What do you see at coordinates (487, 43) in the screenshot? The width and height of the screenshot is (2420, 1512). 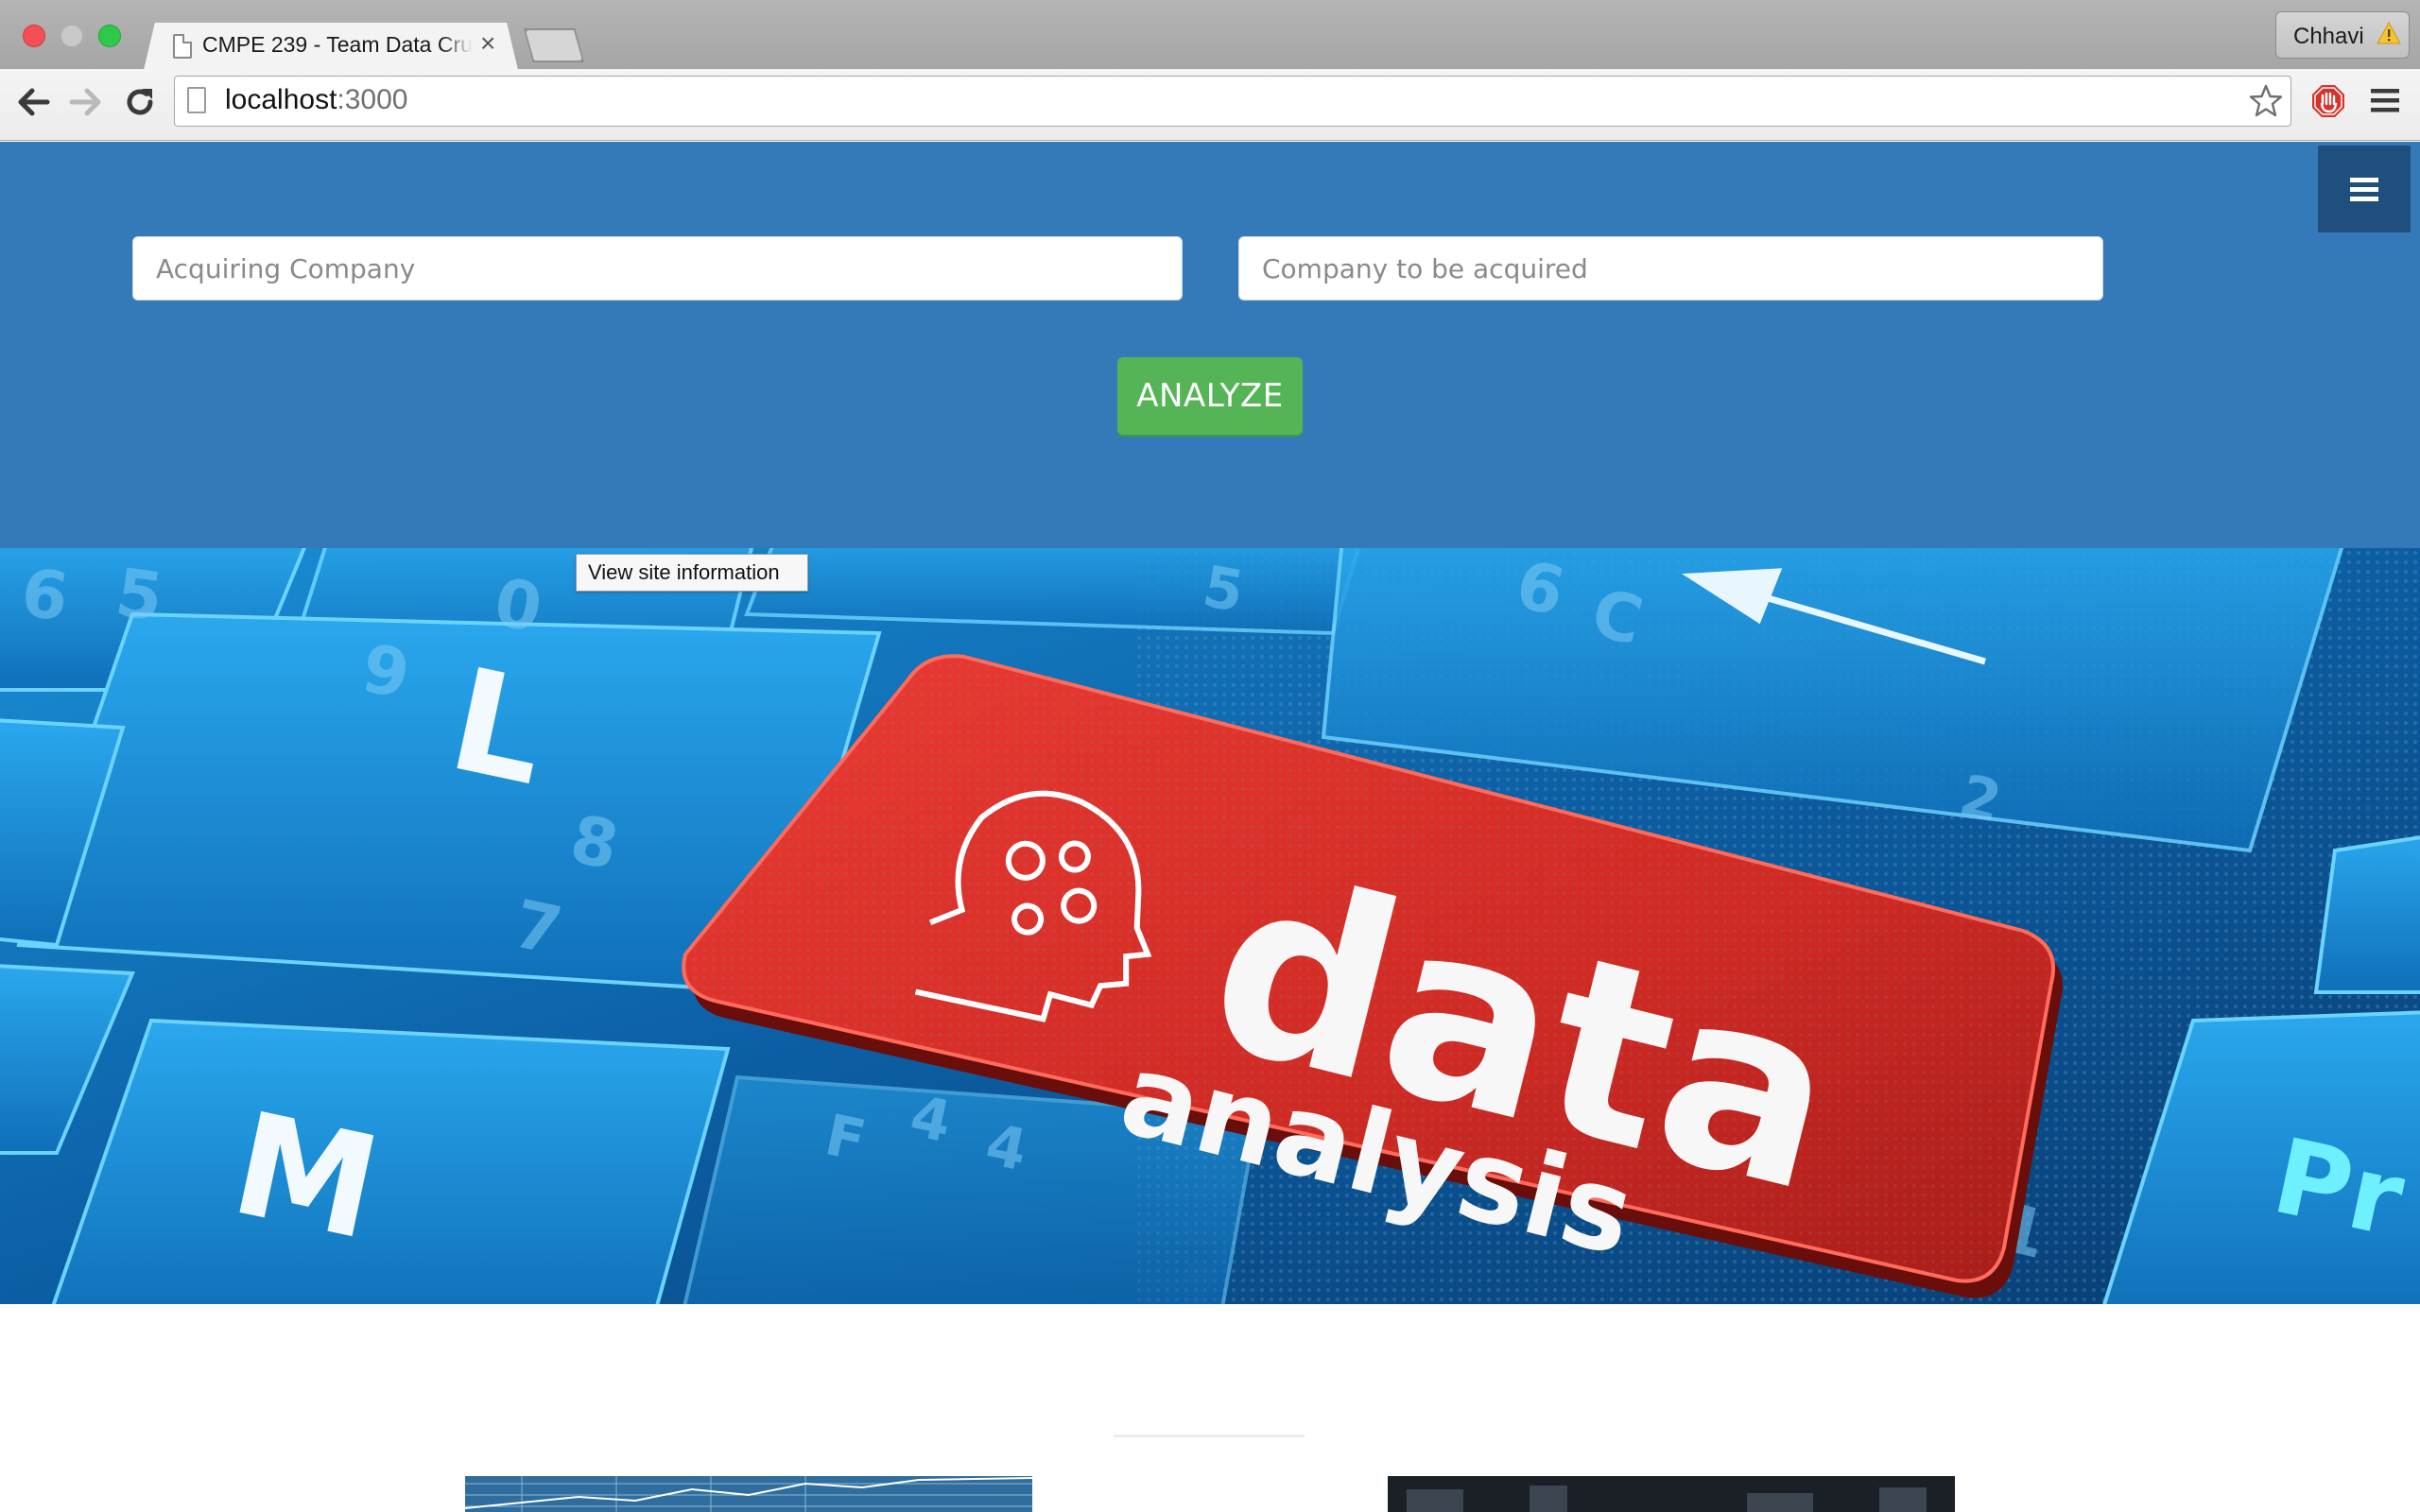 I see `close-icon: ×` at bounding box center [487, 43].